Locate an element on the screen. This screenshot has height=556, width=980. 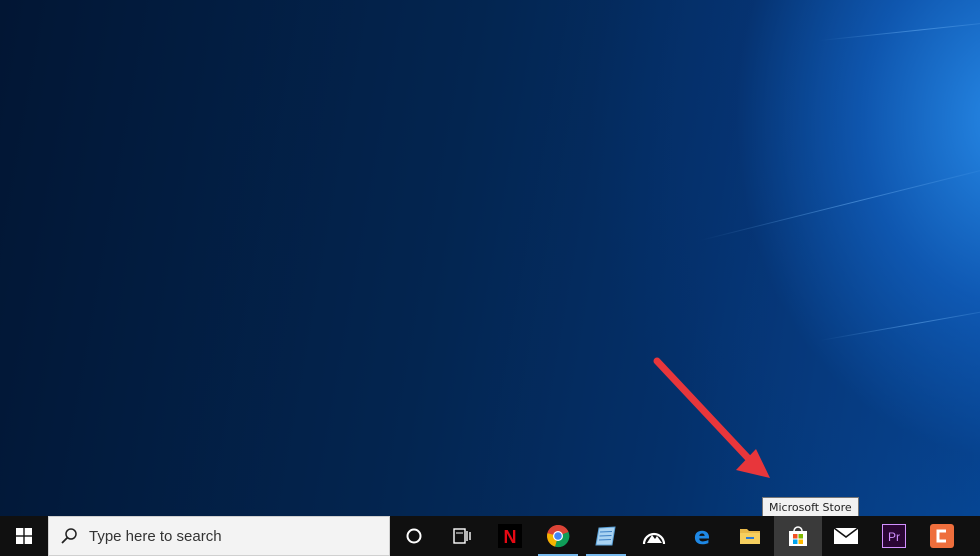
svg-text: e is located at coordinates (702, 536).